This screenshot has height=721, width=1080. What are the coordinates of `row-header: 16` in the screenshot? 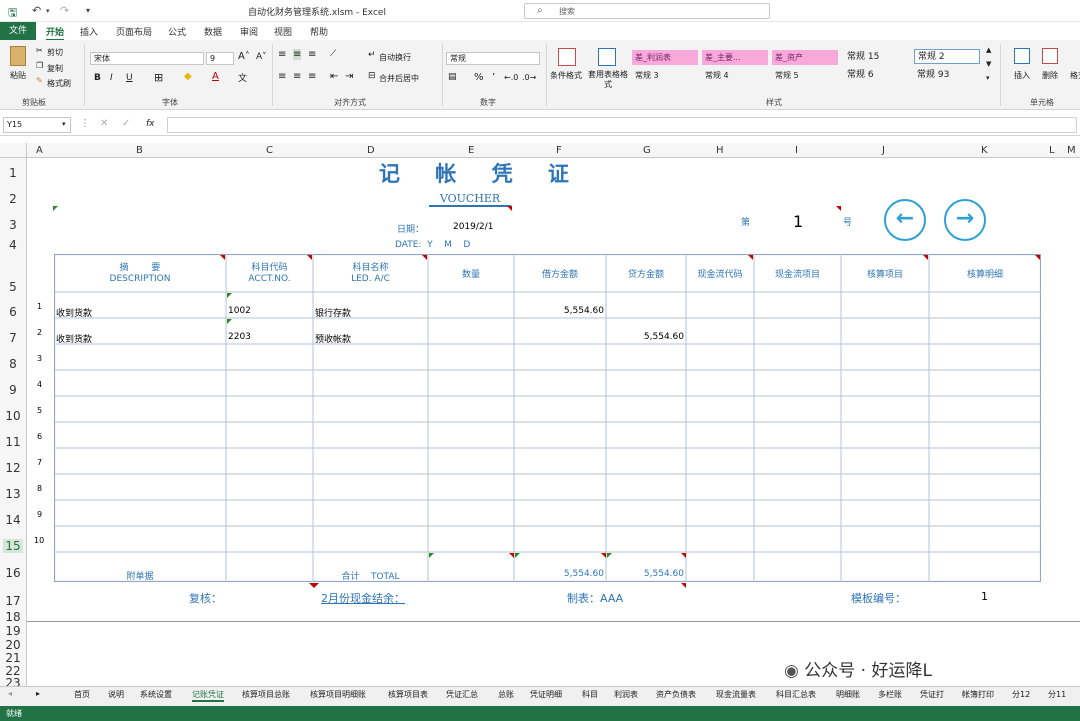 It's located at (13, 573).